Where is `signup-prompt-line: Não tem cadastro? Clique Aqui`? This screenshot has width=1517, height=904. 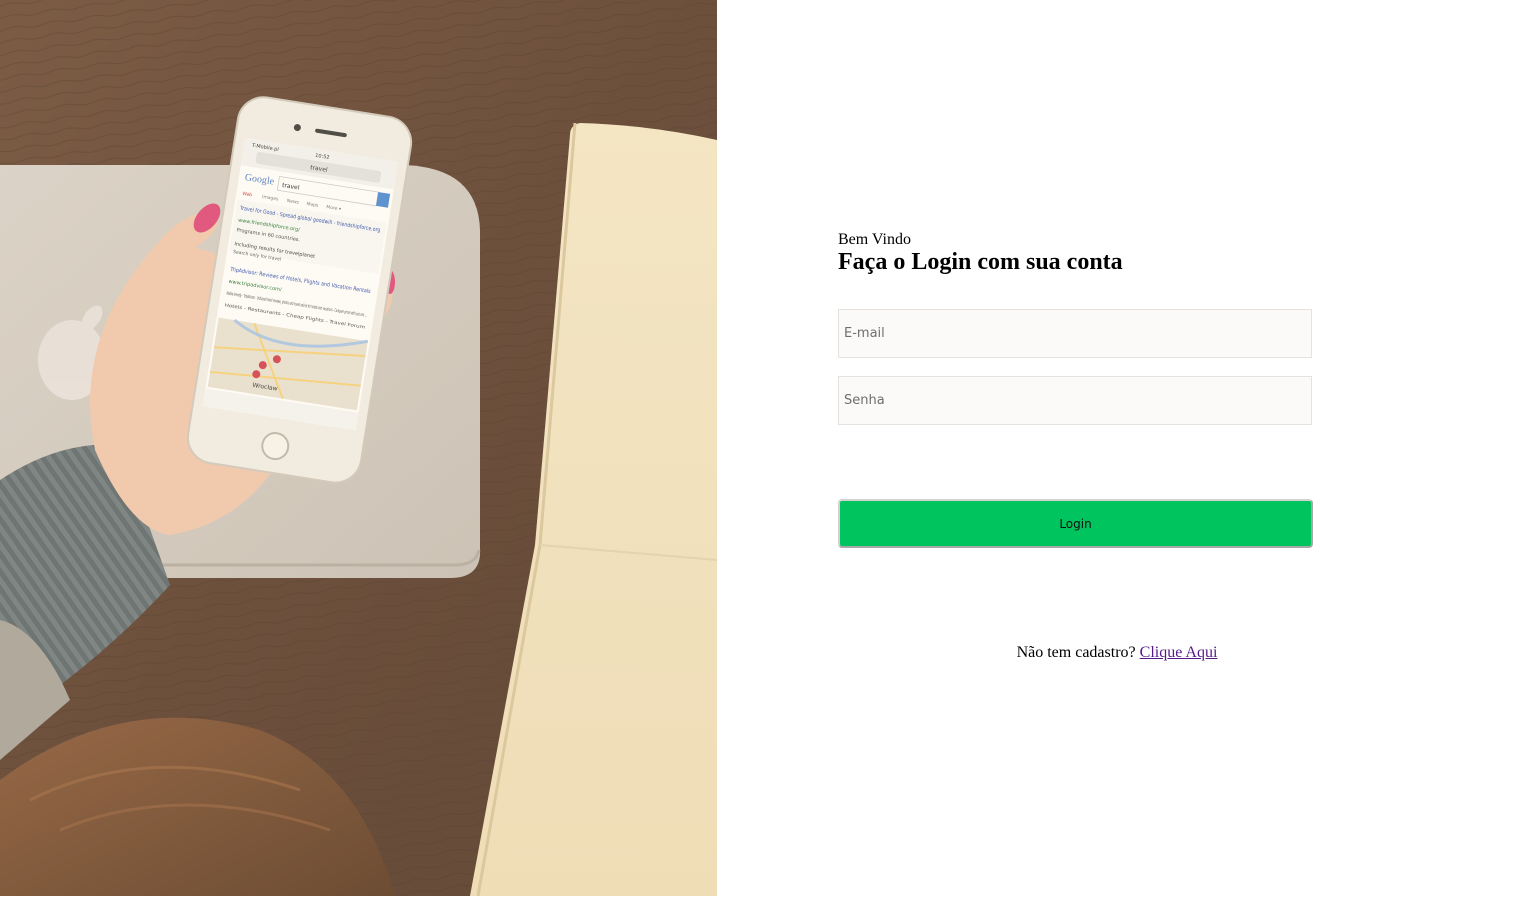
signup-prompt-line: Não tem cadastro? Clique Aqui is located at coordinates (1117, 653).